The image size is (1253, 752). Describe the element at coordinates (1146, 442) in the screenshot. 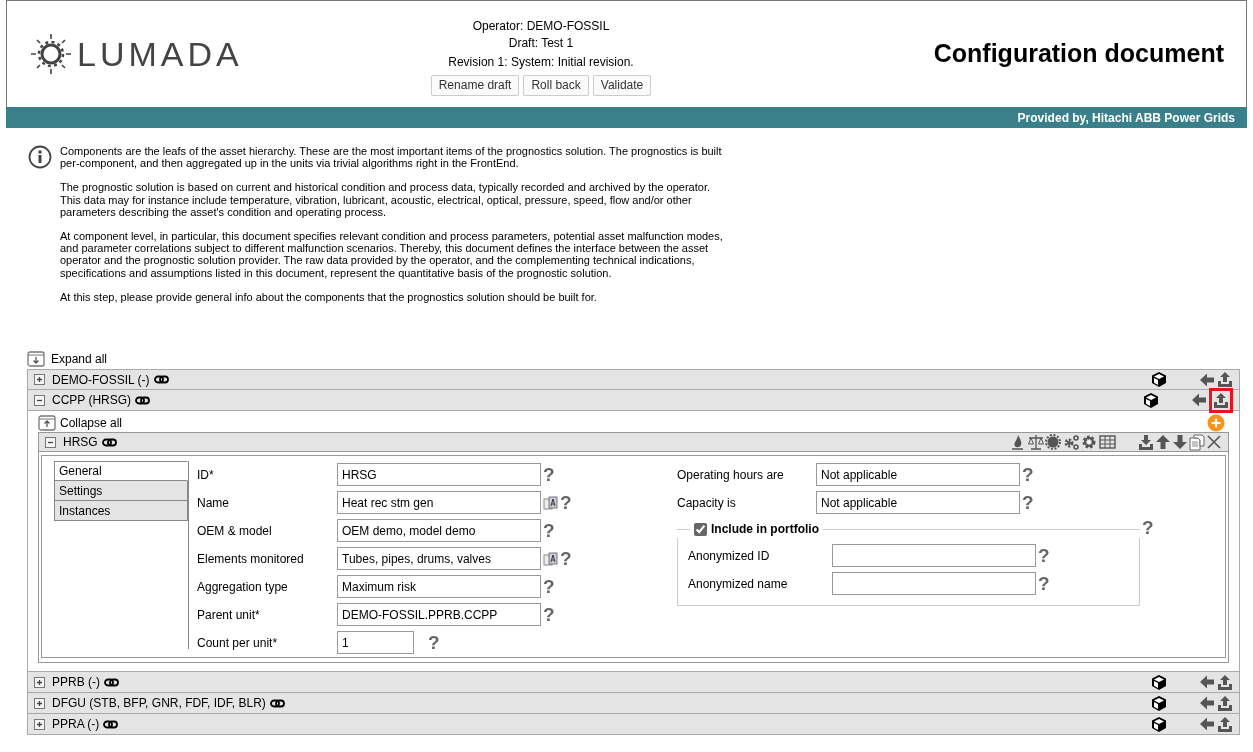

I see `download-icon` at that location.